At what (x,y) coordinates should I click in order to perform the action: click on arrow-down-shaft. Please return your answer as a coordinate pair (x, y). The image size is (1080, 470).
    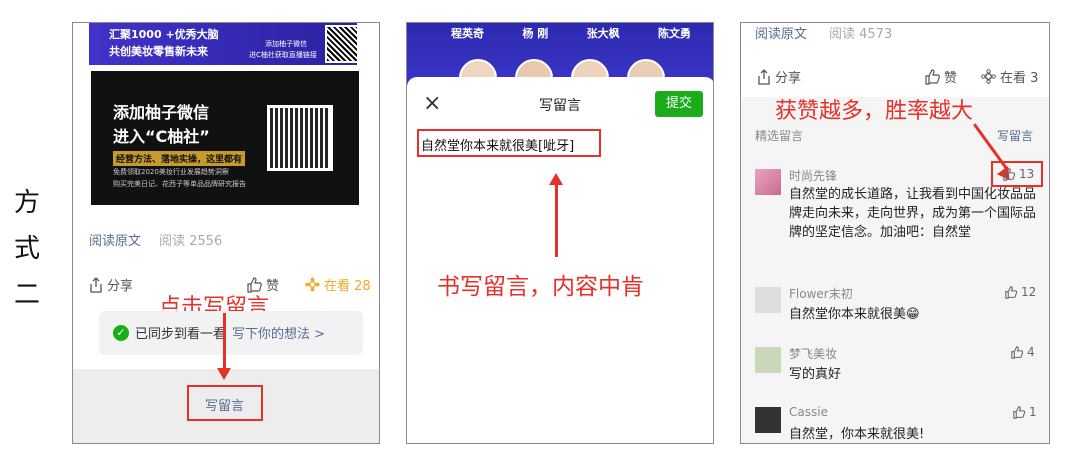
    Looking at the image, I should click on (224, 342).